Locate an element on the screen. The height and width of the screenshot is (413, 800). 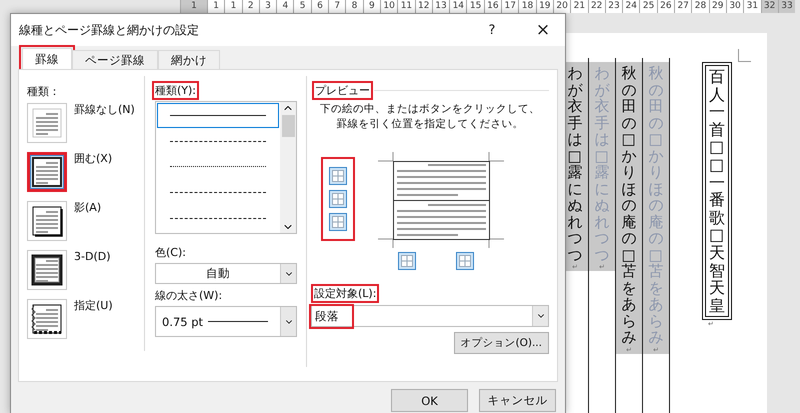
ruler-number: 26 is located at coordinates (665, 6).